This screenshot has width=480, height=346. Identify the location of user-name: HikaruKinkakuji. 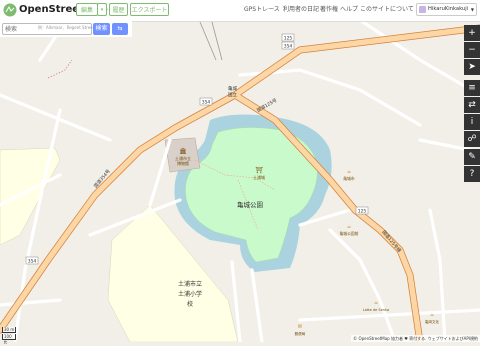
(448, 9).